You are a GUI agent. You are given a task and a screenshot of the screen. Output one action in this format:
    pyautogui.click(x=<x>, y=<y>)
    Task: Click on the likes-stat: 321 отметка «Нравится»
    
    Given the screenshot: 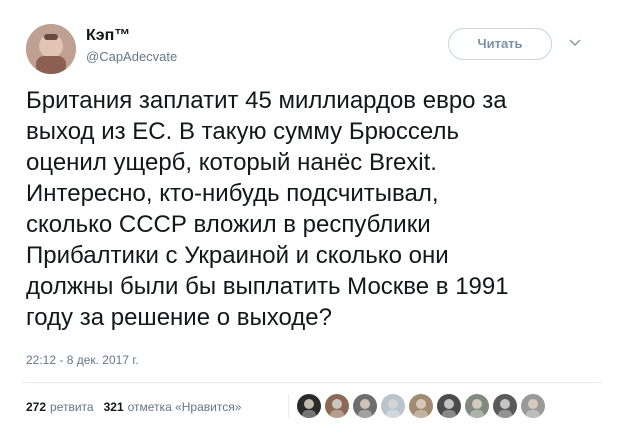 What is the action you would take?
    pyautogui.click(x=173, y=407)
    